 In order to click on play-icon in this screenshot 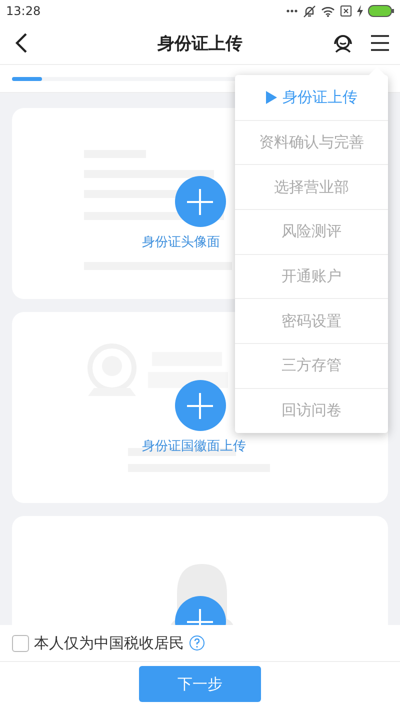, I will do `click(271, 97)`.